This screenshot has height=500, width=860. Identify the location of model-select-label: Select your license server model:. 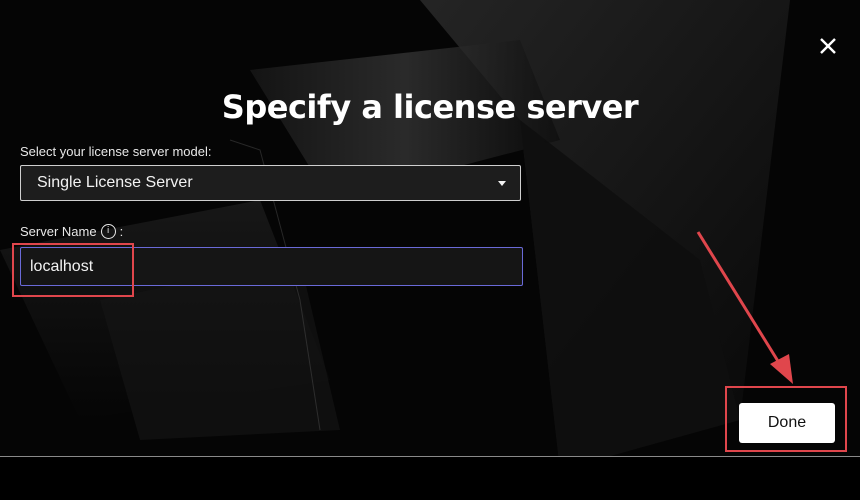
(116, 151).